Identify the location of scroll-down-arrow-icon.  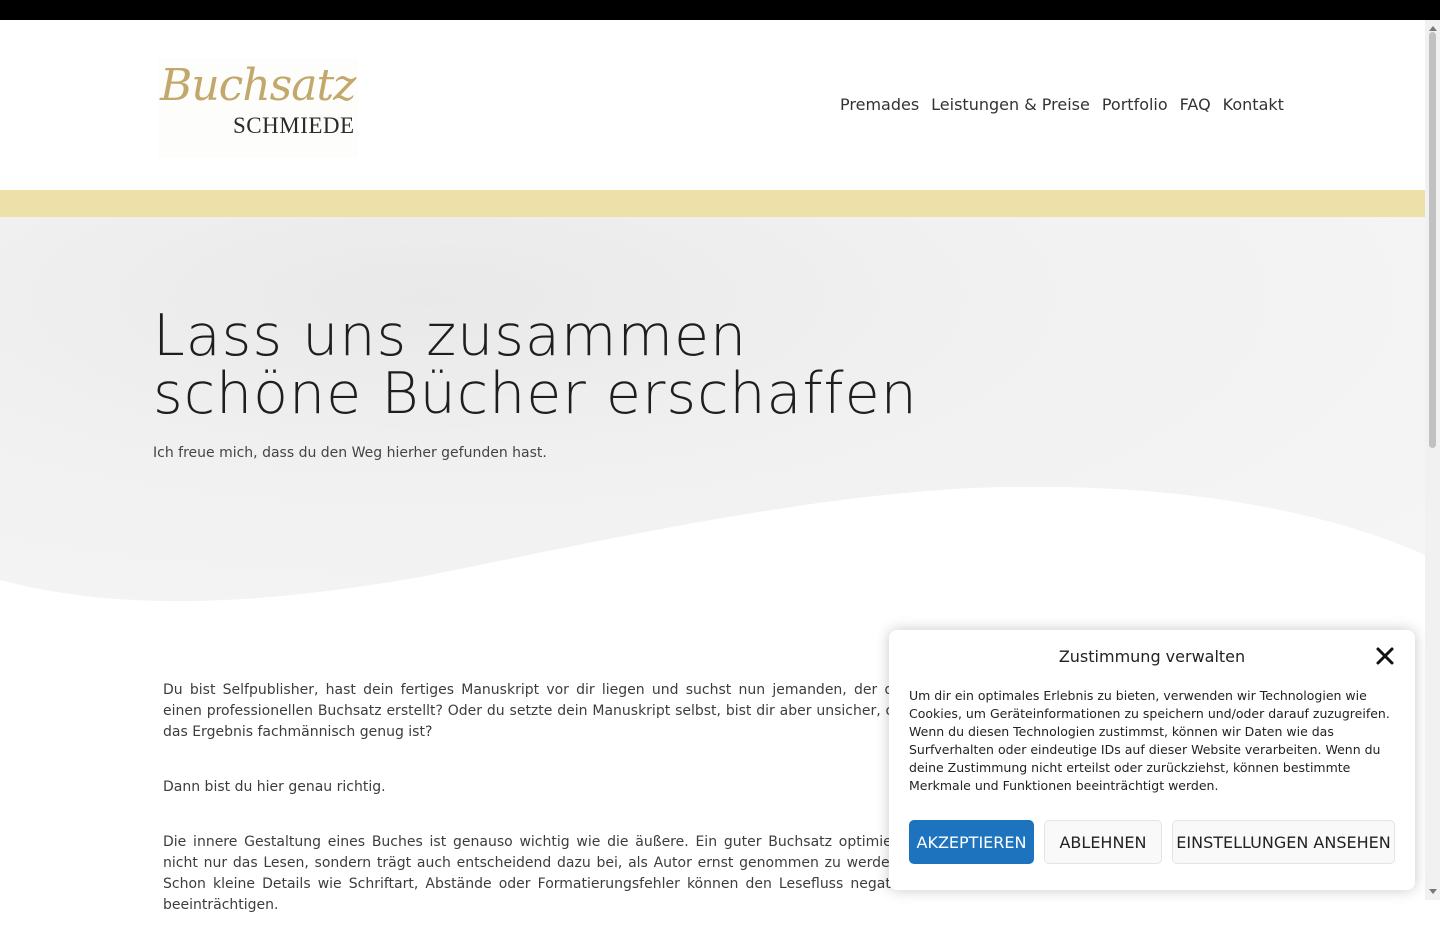
(1433, 891).